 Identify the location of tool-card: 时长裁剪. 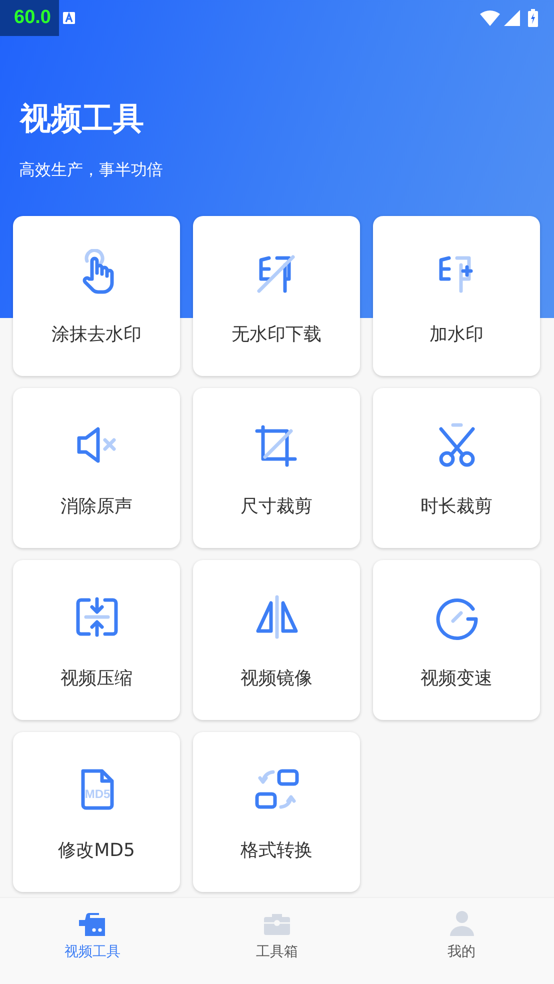
(456, 468).